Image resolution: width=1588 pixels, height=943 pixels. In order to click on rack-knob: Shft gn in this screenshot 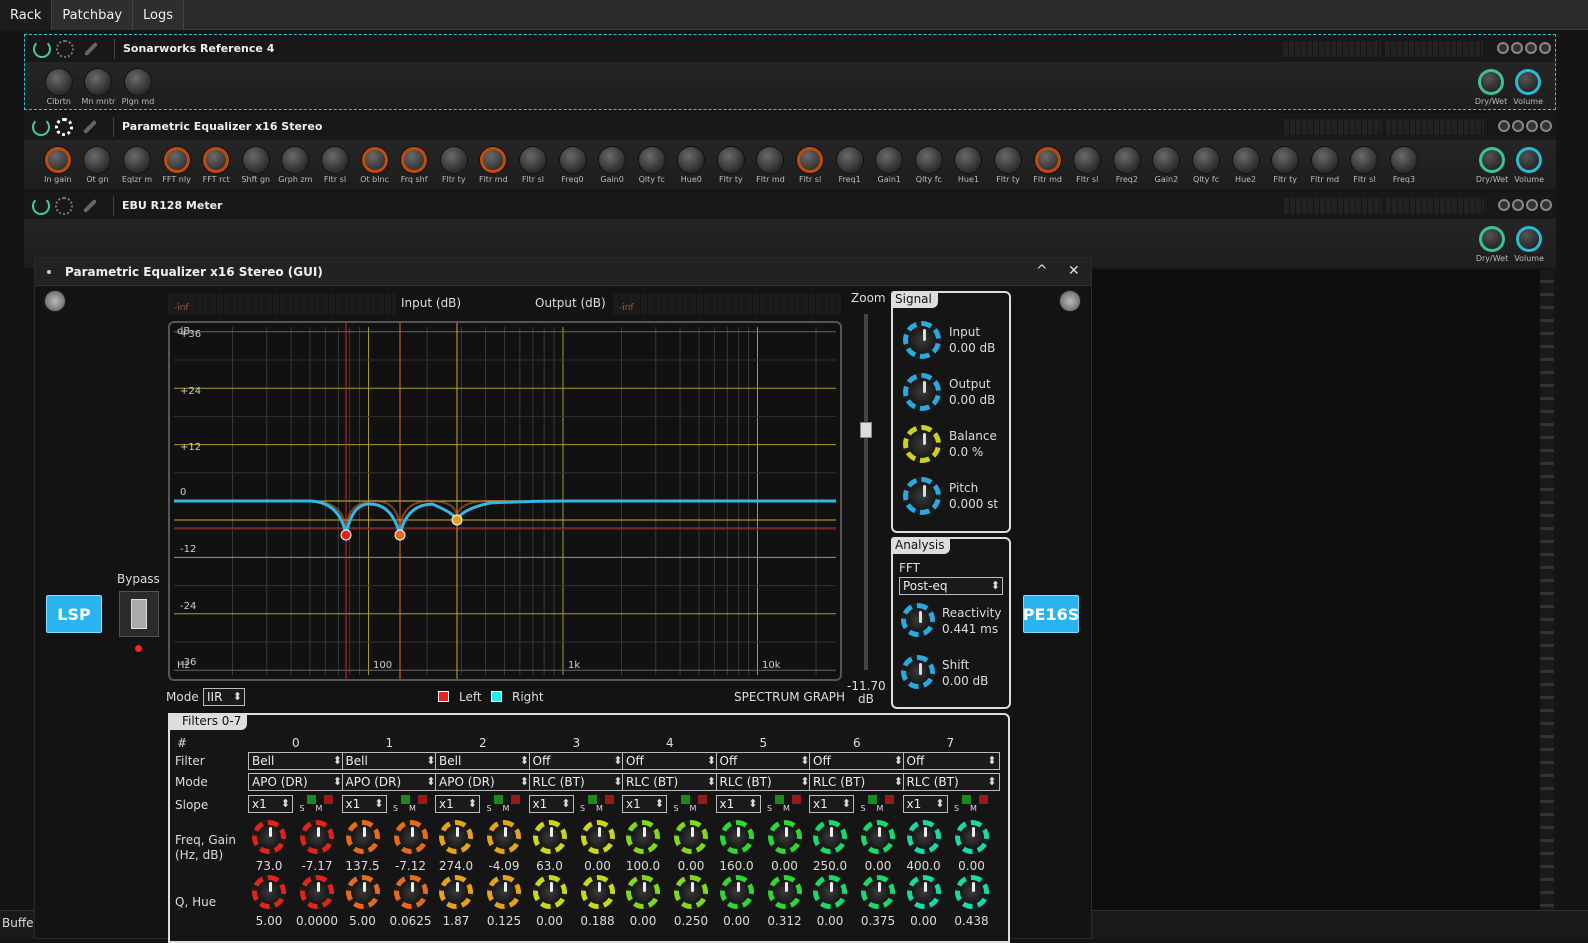, I will do `click(256, 165)`.